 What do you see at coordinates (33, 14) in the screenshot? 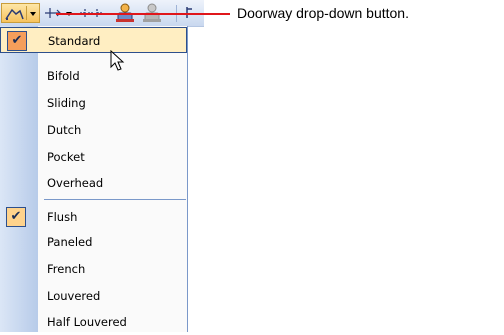
I see `chevron-down-icon` at bounding box center [33, 14].